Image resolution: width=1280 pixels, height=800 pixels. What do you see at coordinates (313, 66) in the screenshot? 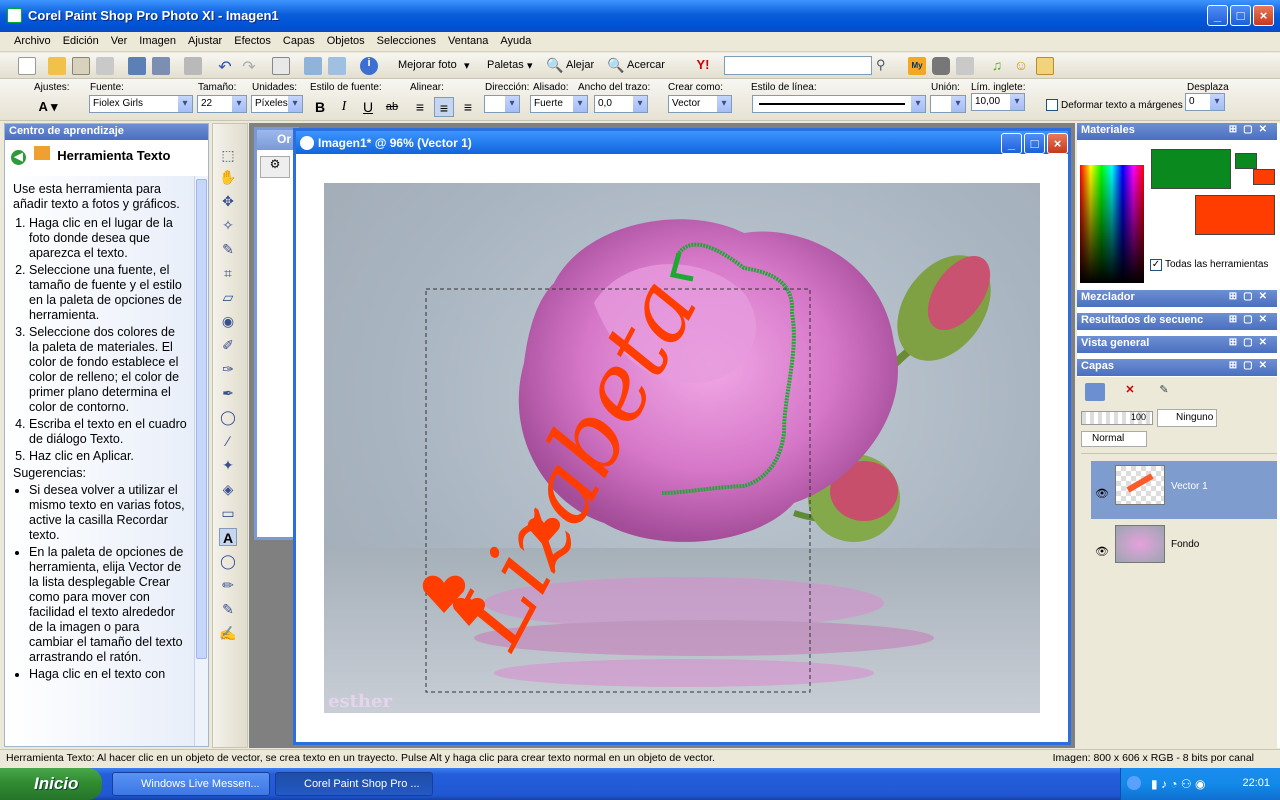
I see `copy-icon` at bounding box center [313, 66].